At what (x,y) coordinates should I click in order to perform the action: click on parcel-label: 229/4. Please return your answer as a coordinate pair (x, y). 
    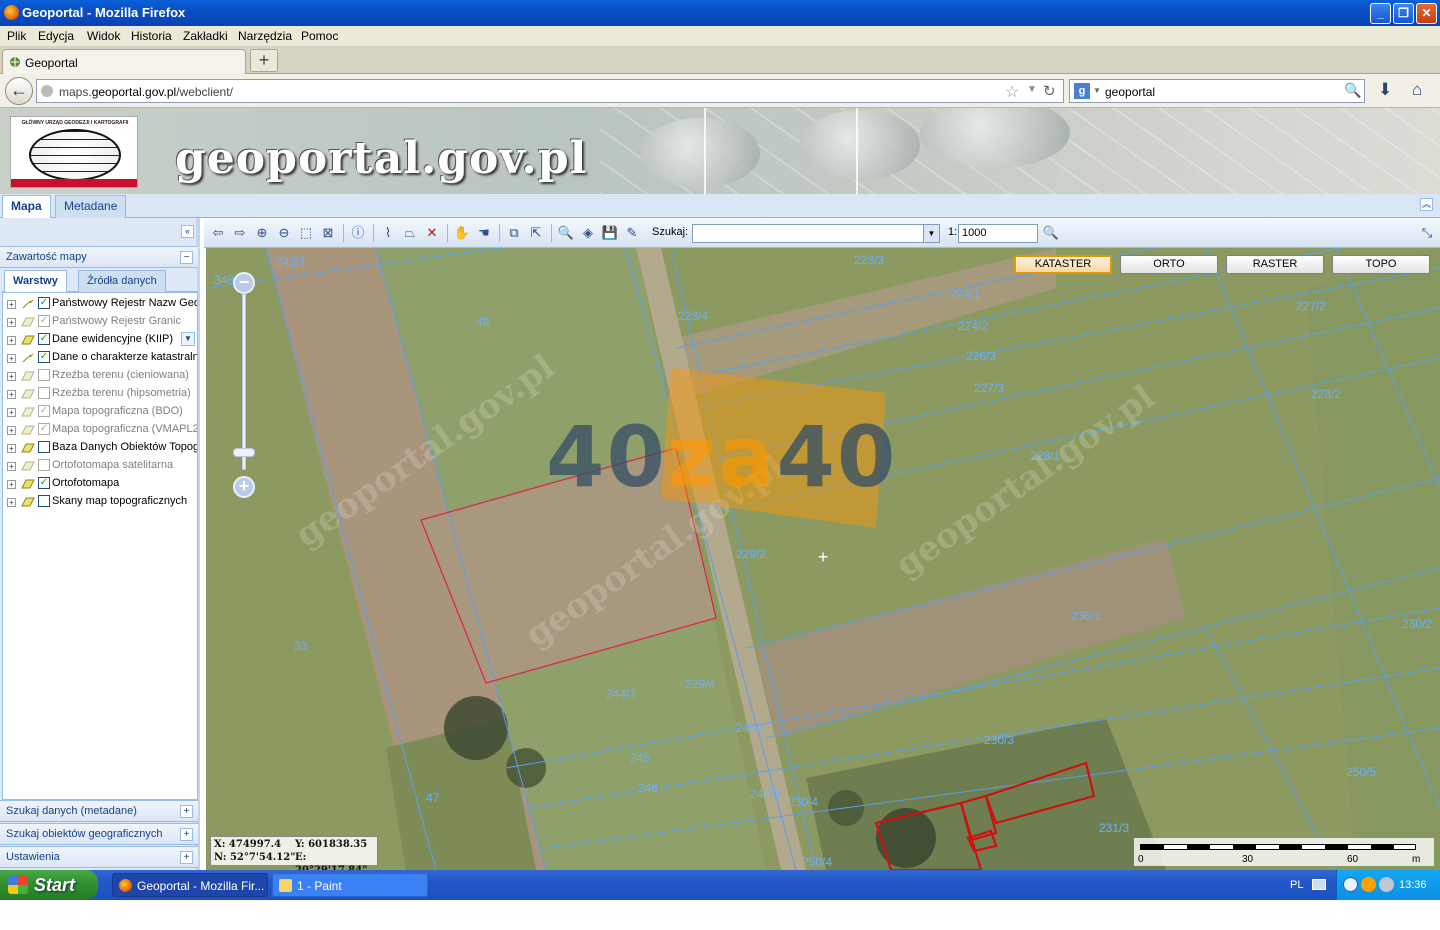
    Looking at the image, I should click on (700, 684).